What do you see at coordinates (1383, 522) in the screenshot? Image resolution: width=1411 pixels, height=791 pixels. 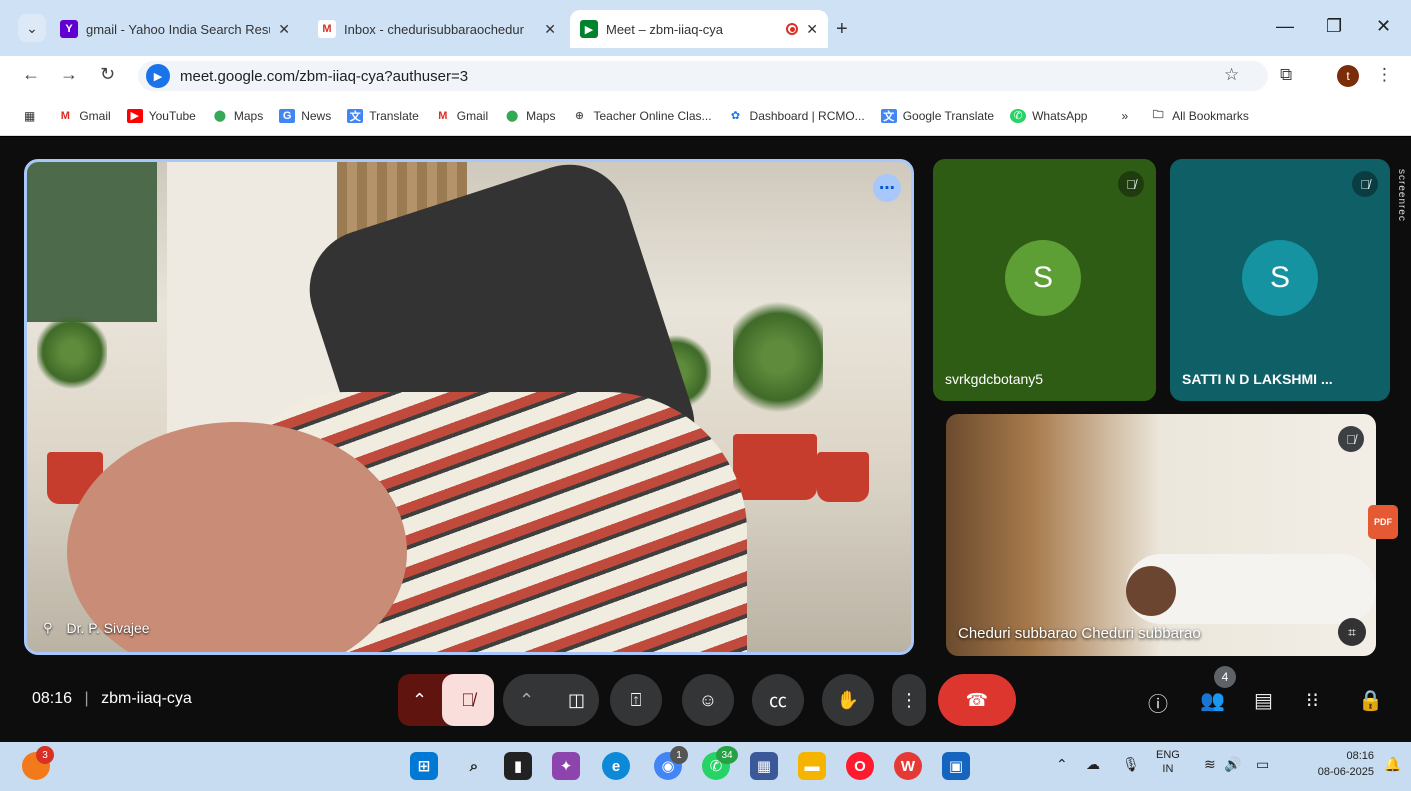 I see `pdf-icon: PDF` at bounding box center [1383, 522].